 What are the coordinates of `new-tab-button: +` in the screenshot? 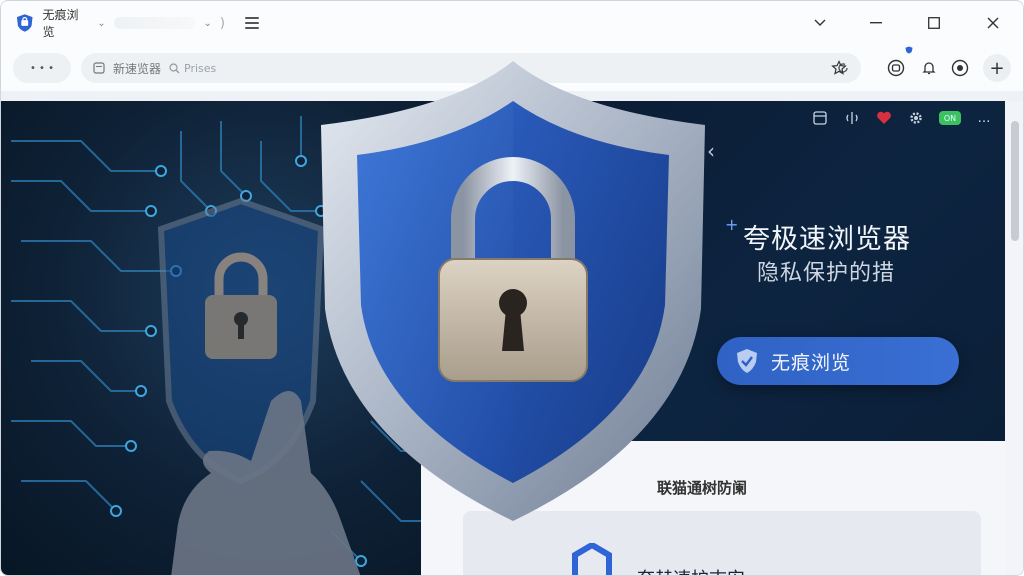 It's located at (997, 68).